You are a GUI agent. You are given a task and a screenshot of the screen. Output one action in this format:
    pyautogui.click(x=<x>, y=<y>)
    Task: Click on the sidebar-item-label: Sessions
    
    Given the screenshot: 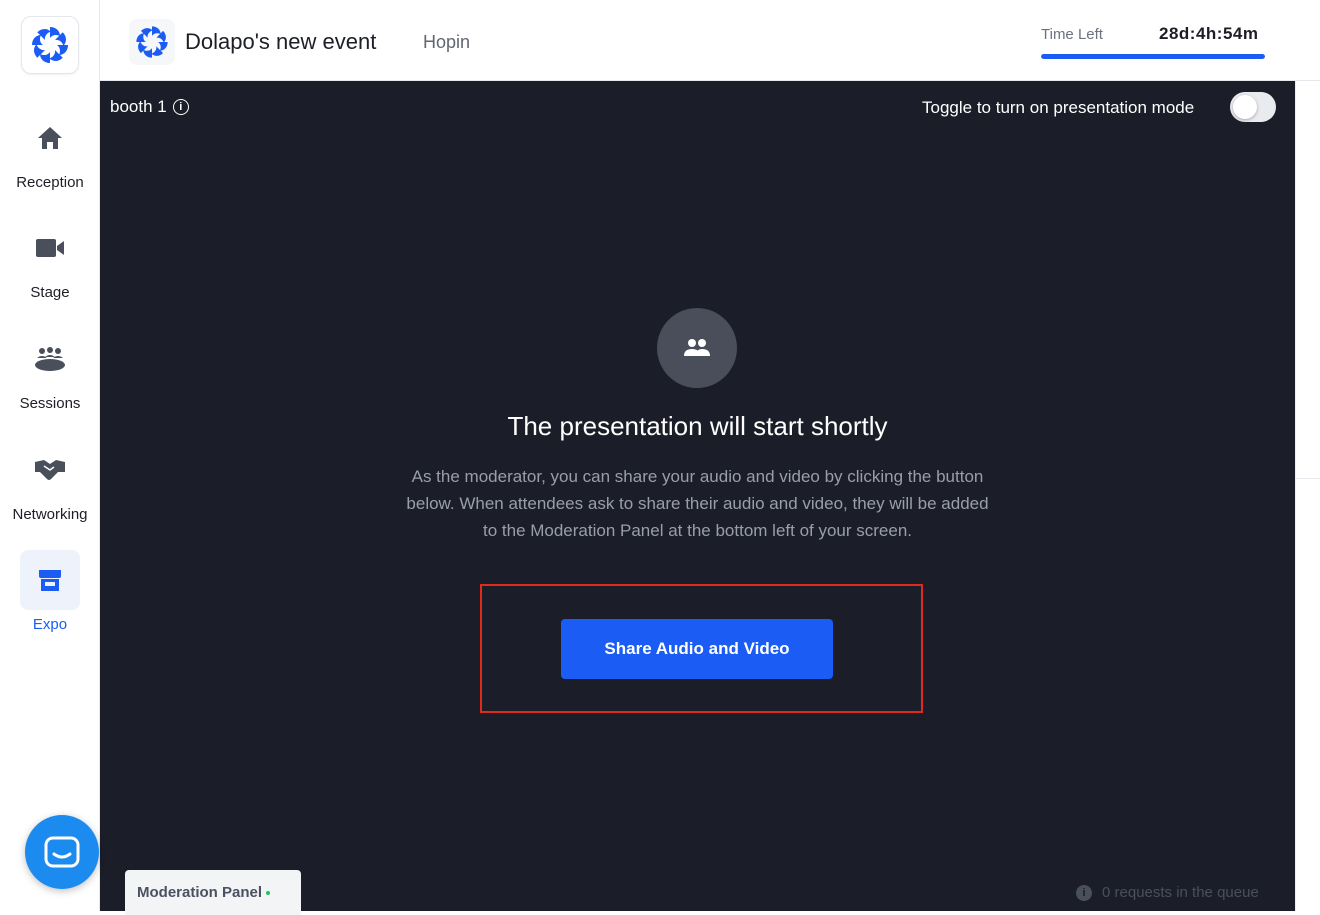 What is the action you would take?
    pyautogui.click(x=50, y=403)
    